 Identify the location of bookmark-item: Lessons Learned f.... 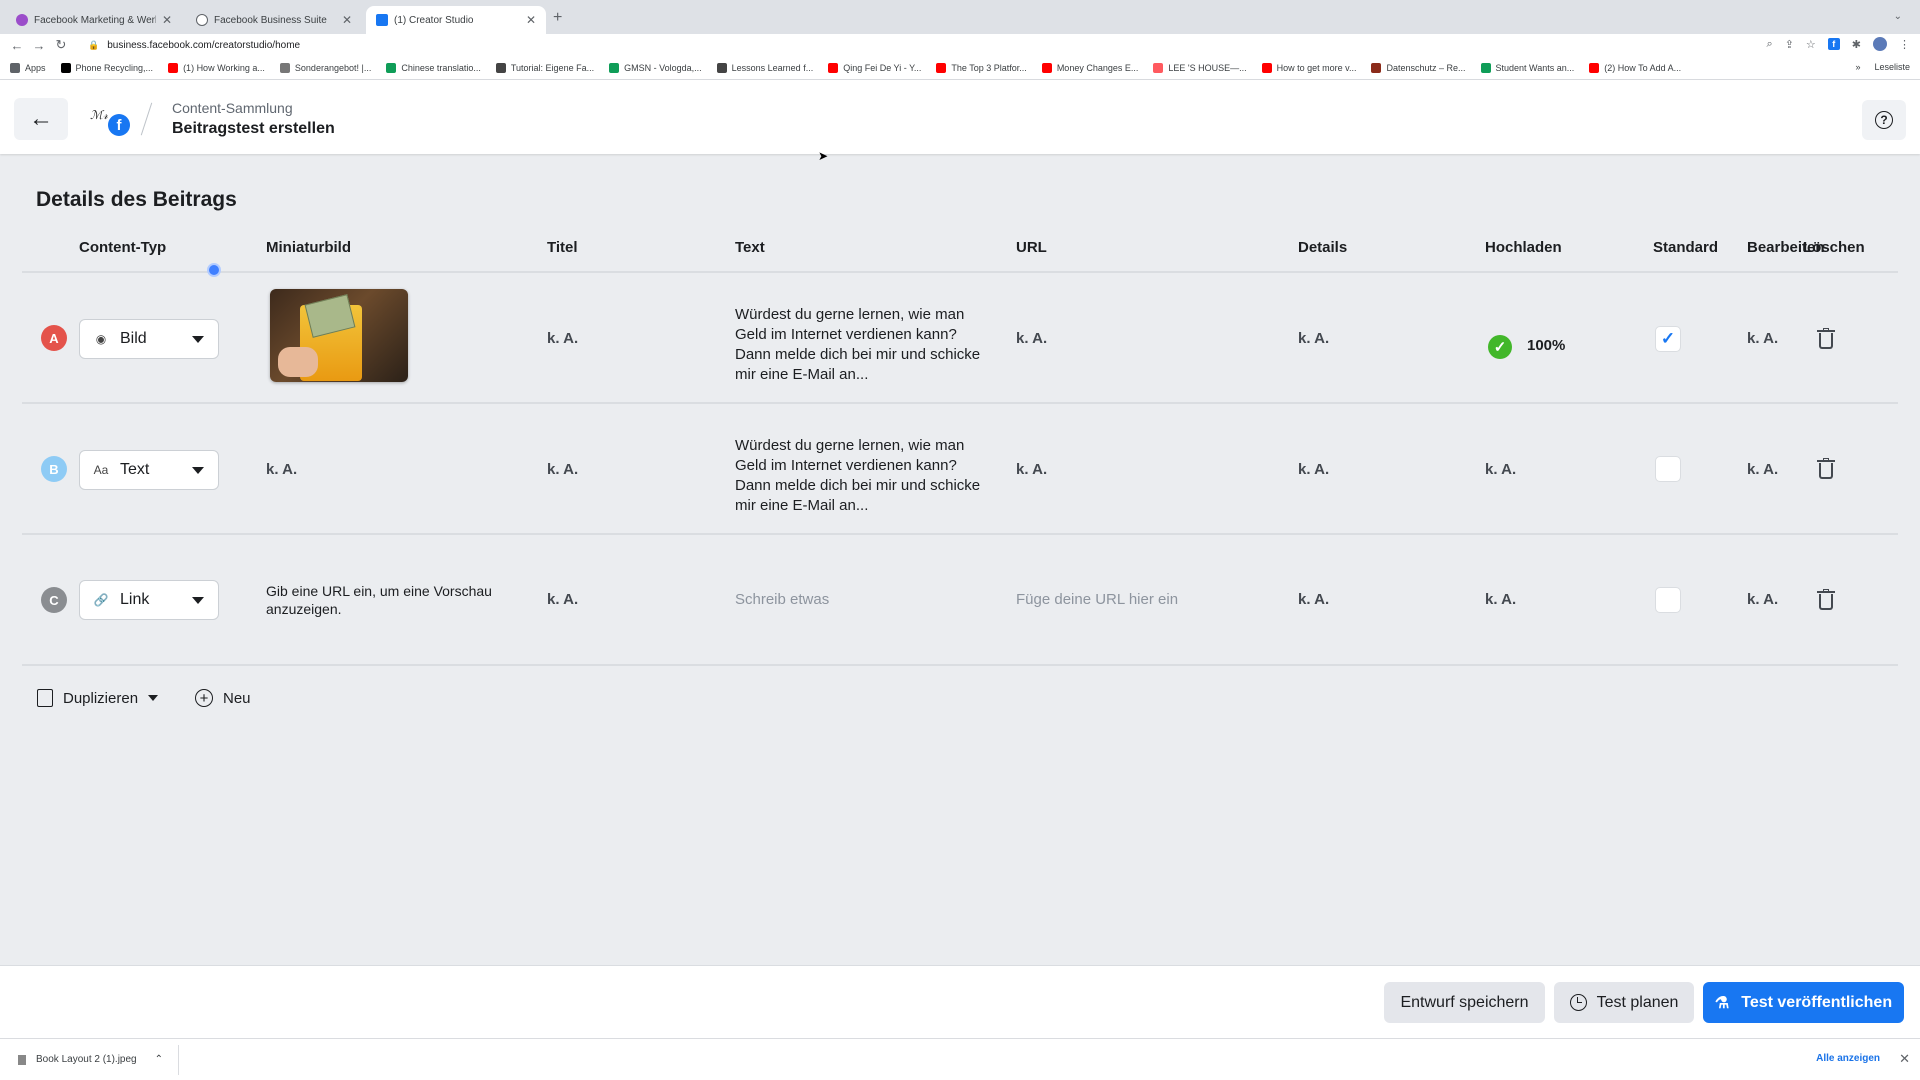
(765, 67).